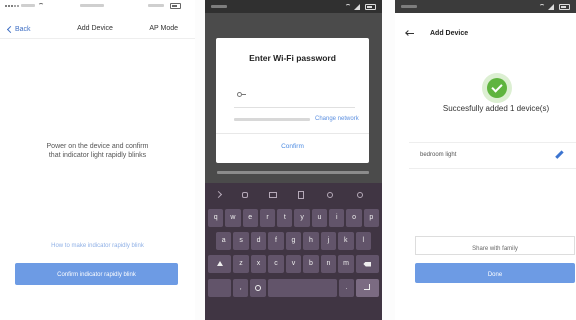 This screenshot has height=320, width=576. What do you see at coordinates (241, 288) in the screenshot?
I see `key-comma: ,` at bounding box center [241, 288].